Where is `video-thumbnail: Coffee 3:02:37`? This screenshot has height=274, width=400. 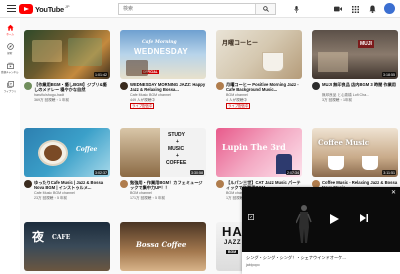 video-thumbnail: Coffee 3:02:37 is located at coordinates (67, 152).